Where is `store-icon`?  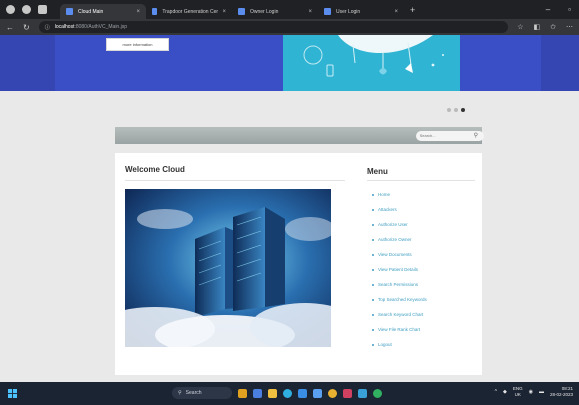 store-icon is located at coordinates (302, 393).